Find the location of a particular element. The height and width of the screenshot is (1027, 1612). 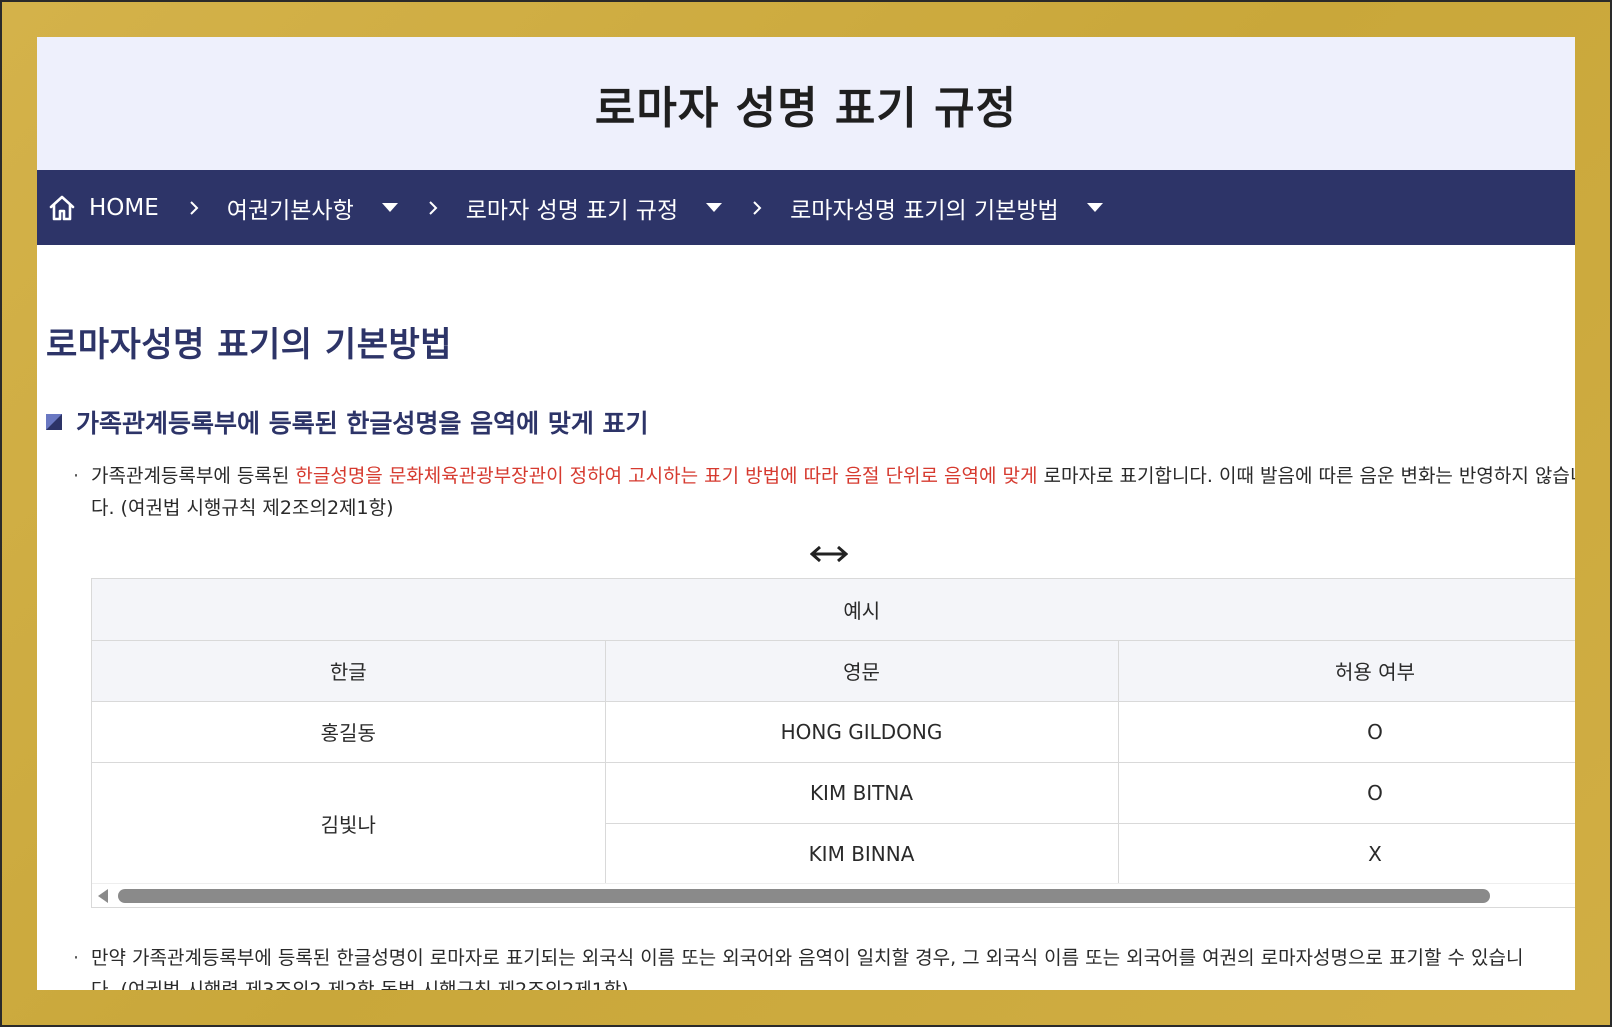

column-header-korean: 한글 is located at coordinates (349, 670).